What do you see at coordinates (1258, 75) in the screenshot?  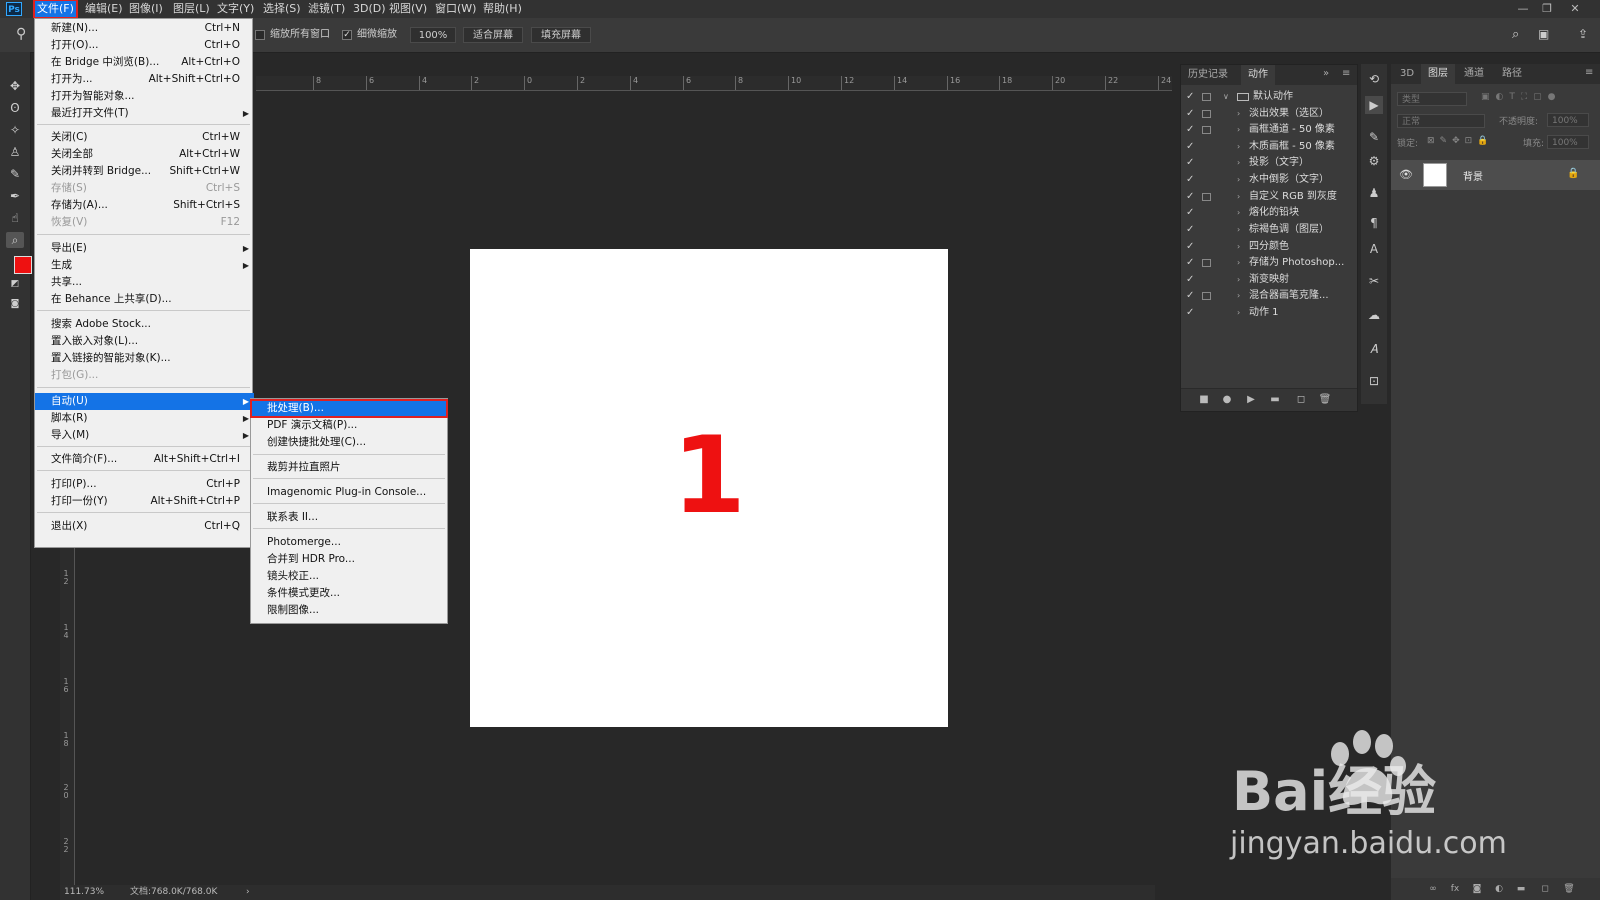 I see `tab-actions: 动作` at bounding box center [1258, 75].